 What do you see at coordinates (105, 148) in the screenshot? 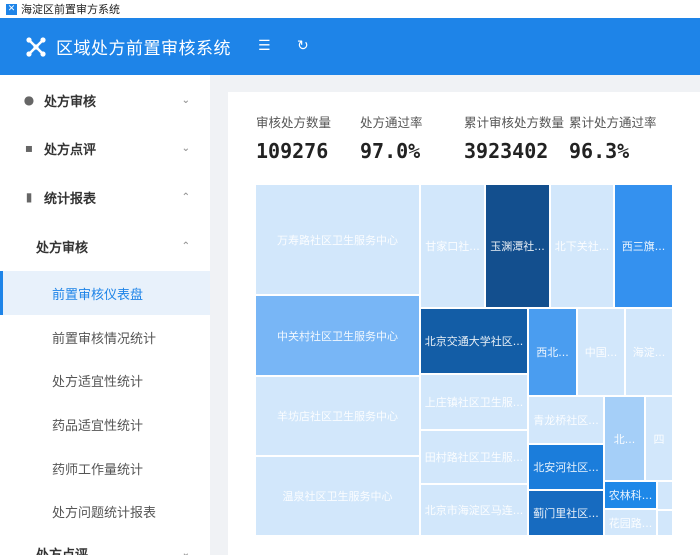
I see `sidebar-item: ▪ 处方点评 ⌄` at bounding box center [105, 148].